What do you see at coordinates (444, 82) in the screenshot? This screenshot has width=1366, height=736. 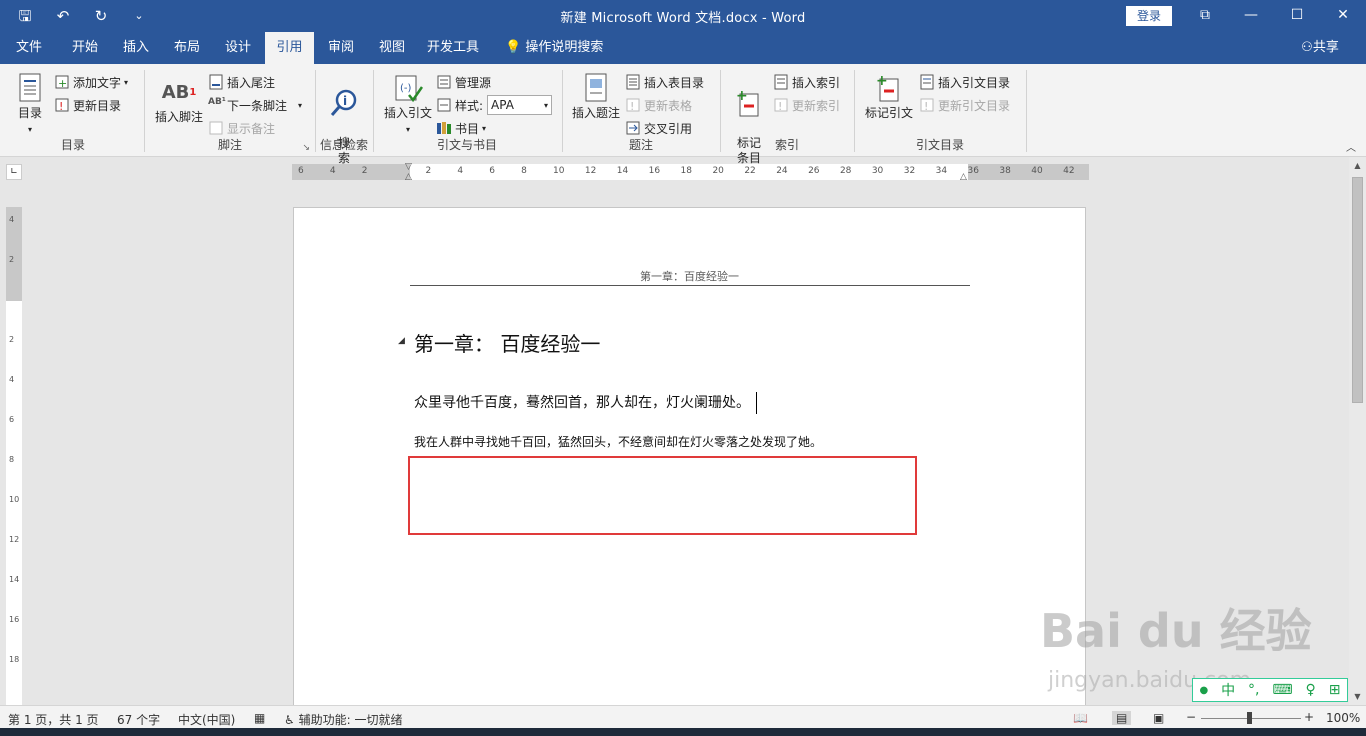 I see `manage-sources-icon` at bounding box center [444, 82].